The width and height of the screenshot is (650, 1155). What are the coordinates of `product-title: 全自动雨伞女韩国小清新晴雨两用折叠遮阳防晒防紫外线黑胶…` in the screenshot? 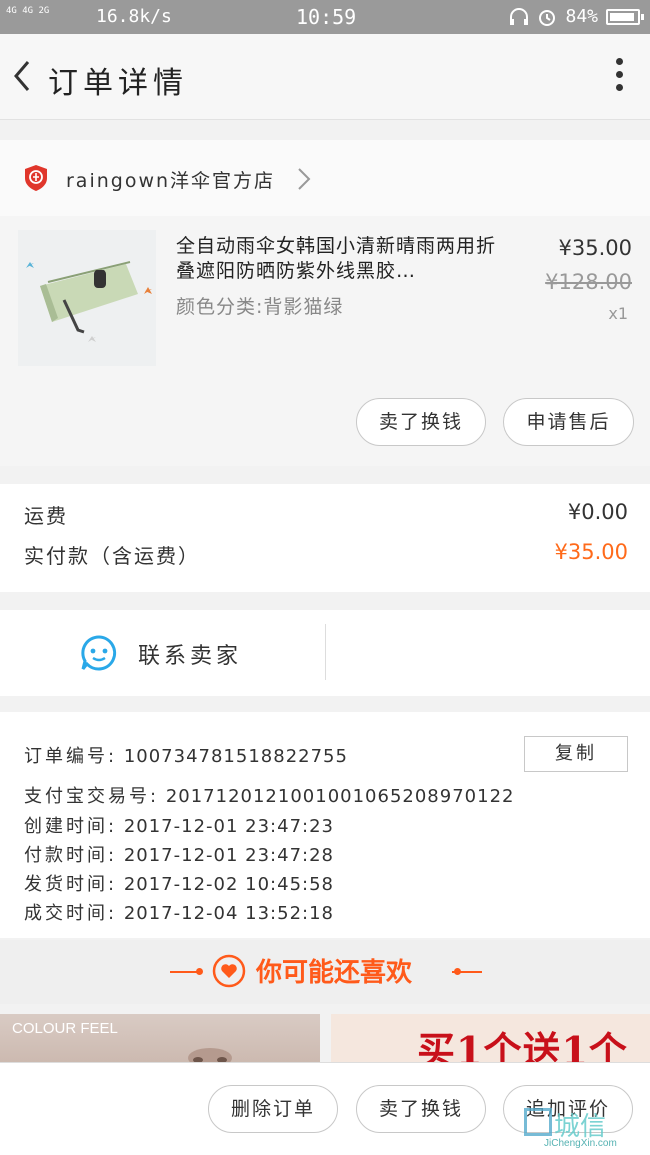 It's located at (341, 259).